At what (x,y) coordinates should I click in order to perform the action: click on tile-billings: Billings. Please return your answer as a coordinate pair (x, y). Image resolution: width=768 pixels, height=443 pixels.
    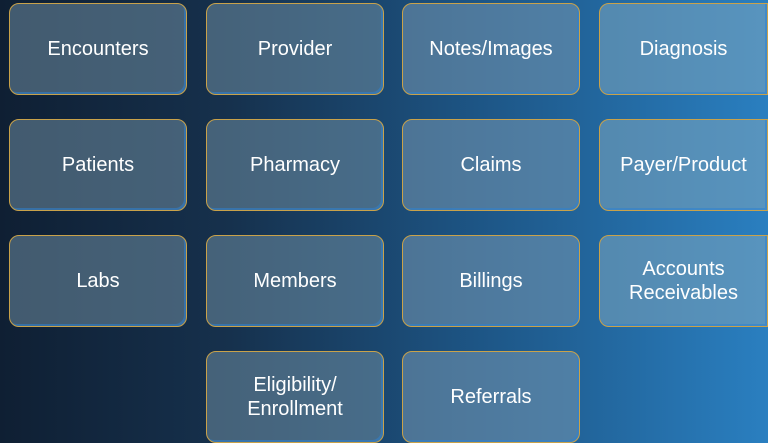
    Looking at the image, I should click on (491, 281).